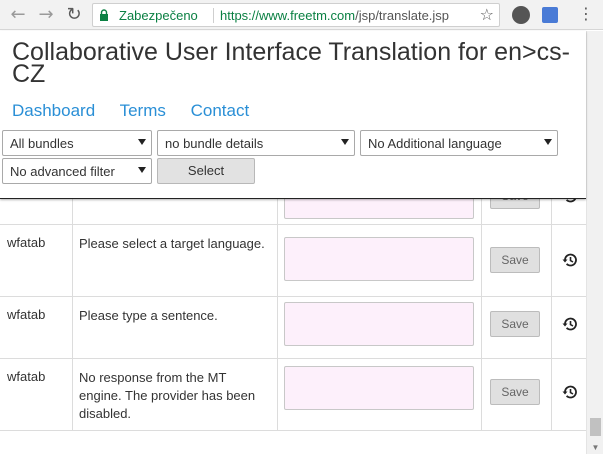 The height and width of the screenshot is (454, 603). I want to click on url-path: /jsp/translate.jsp, so click(402, 15).